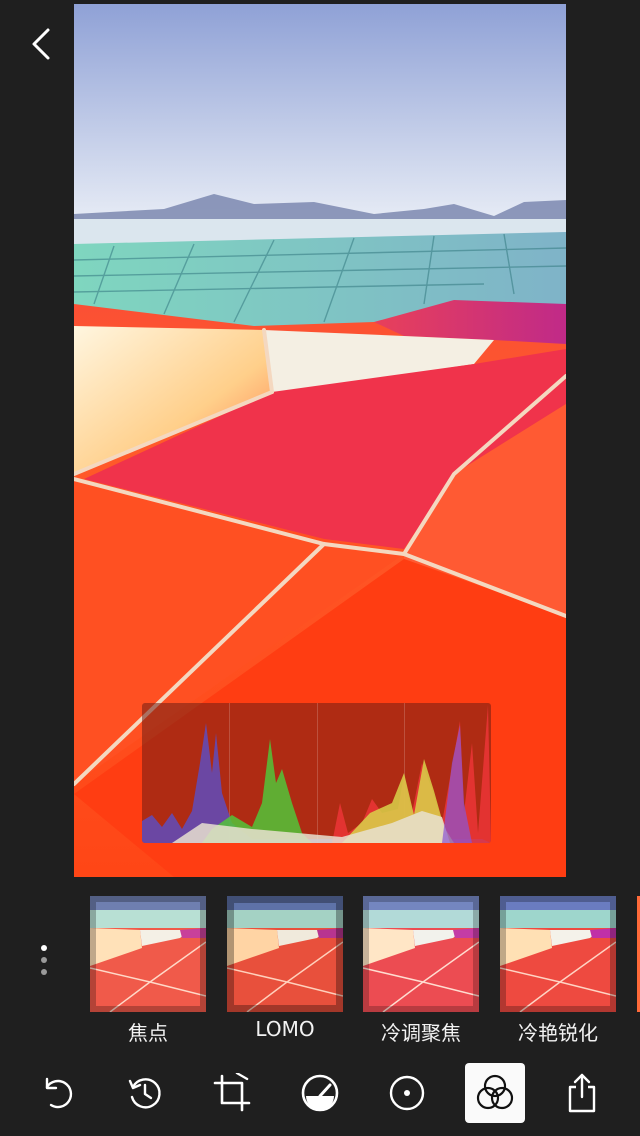 The height and width of the screenshot is (1136, 640). I want to click on share-button, so click(582, 1093).